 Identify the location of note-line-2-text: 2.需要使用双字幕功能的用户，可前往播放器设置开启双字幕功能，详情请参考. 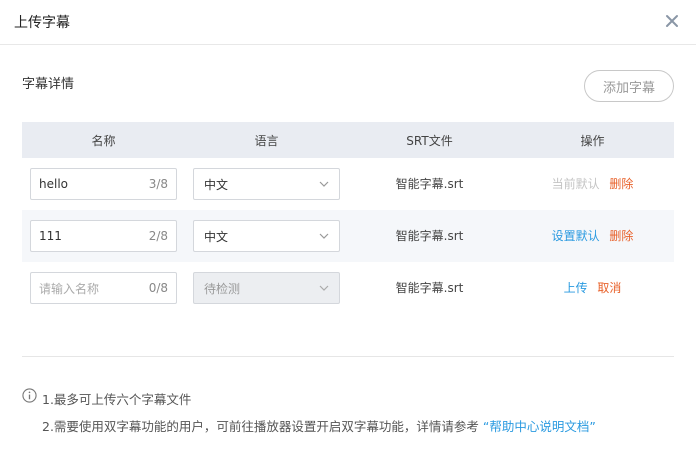
(260, 426).